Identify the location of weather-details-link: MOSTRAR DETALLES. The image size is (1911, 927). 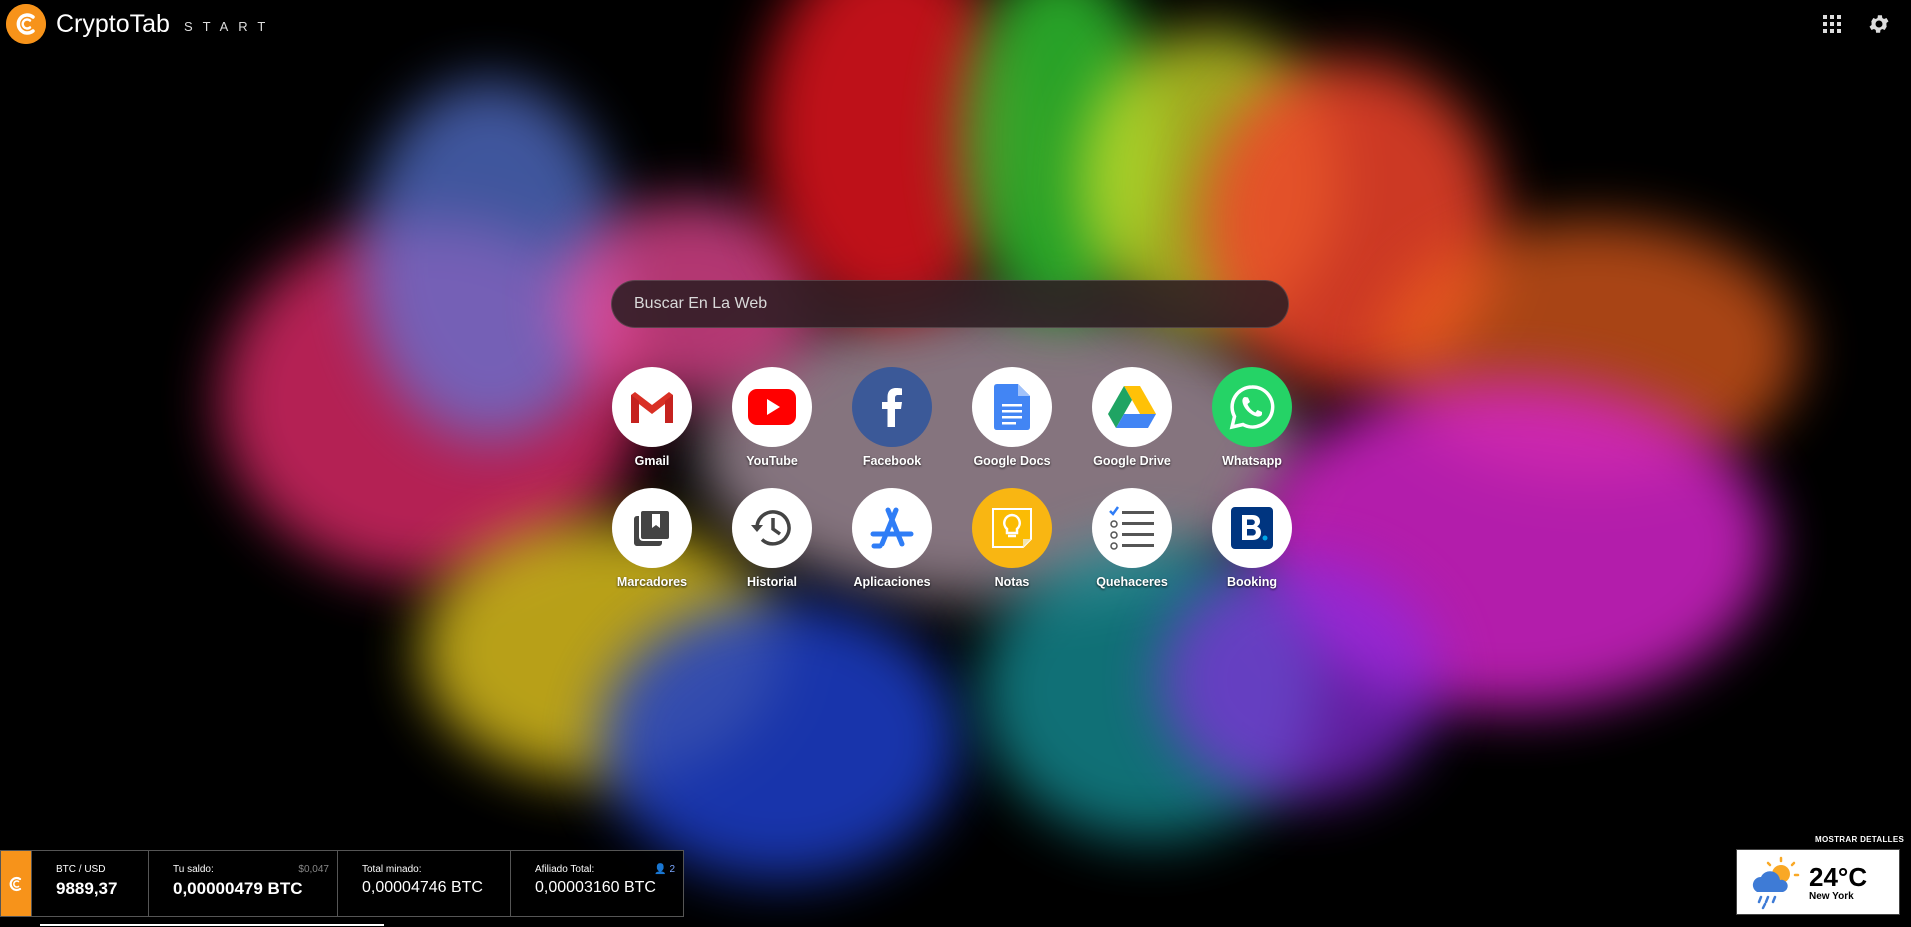
(1859, 839).